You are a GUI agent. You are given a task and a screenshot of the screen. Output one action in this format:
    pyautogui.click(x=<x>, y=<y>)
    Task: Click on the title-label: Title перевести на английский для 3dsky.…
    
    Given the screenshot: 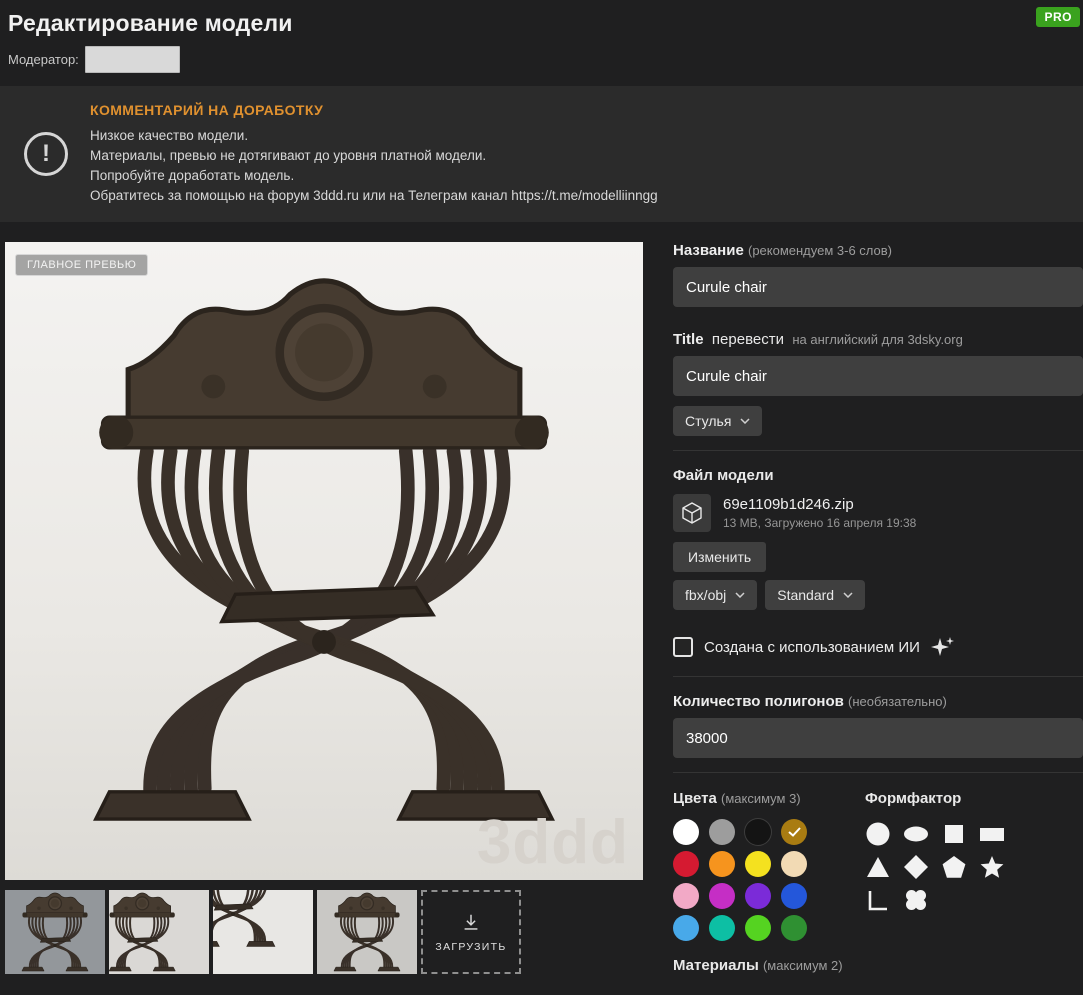 What is the action you would take?
    pyautogui.click(x=818, y=339)
    